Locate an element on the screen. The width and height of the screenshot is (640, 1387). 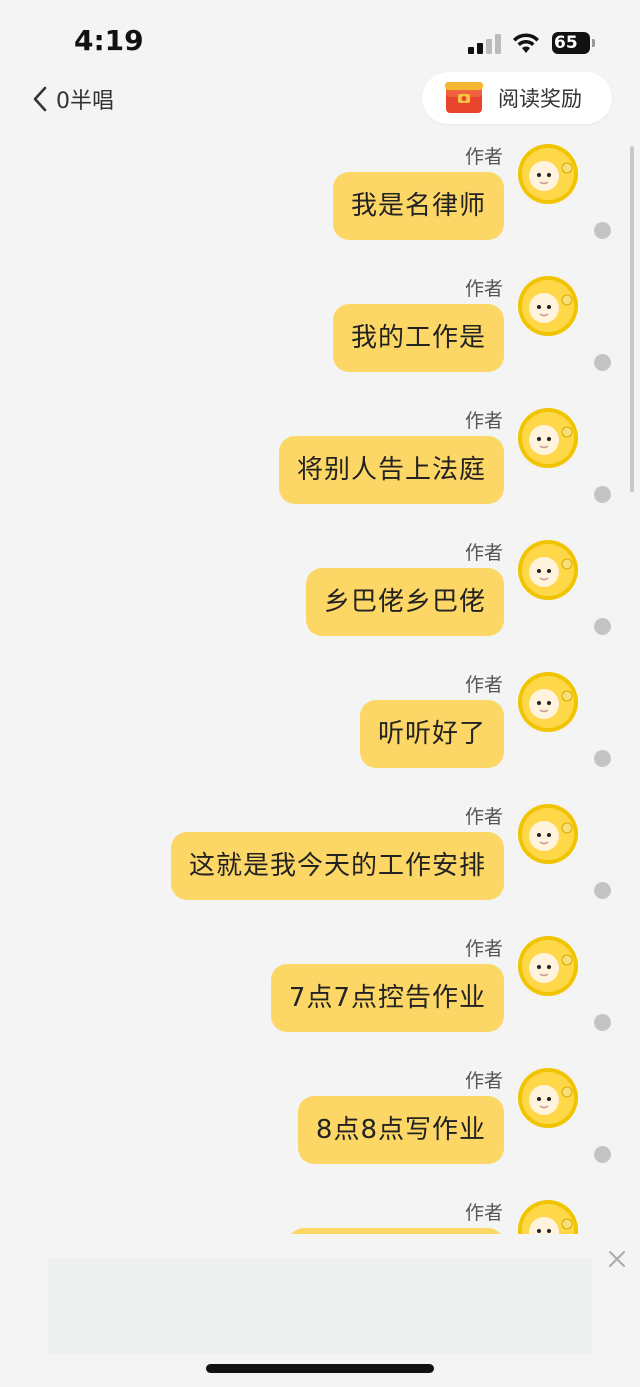
chat-message: 作者 我的工作是 is located at coordinates (320, 328).